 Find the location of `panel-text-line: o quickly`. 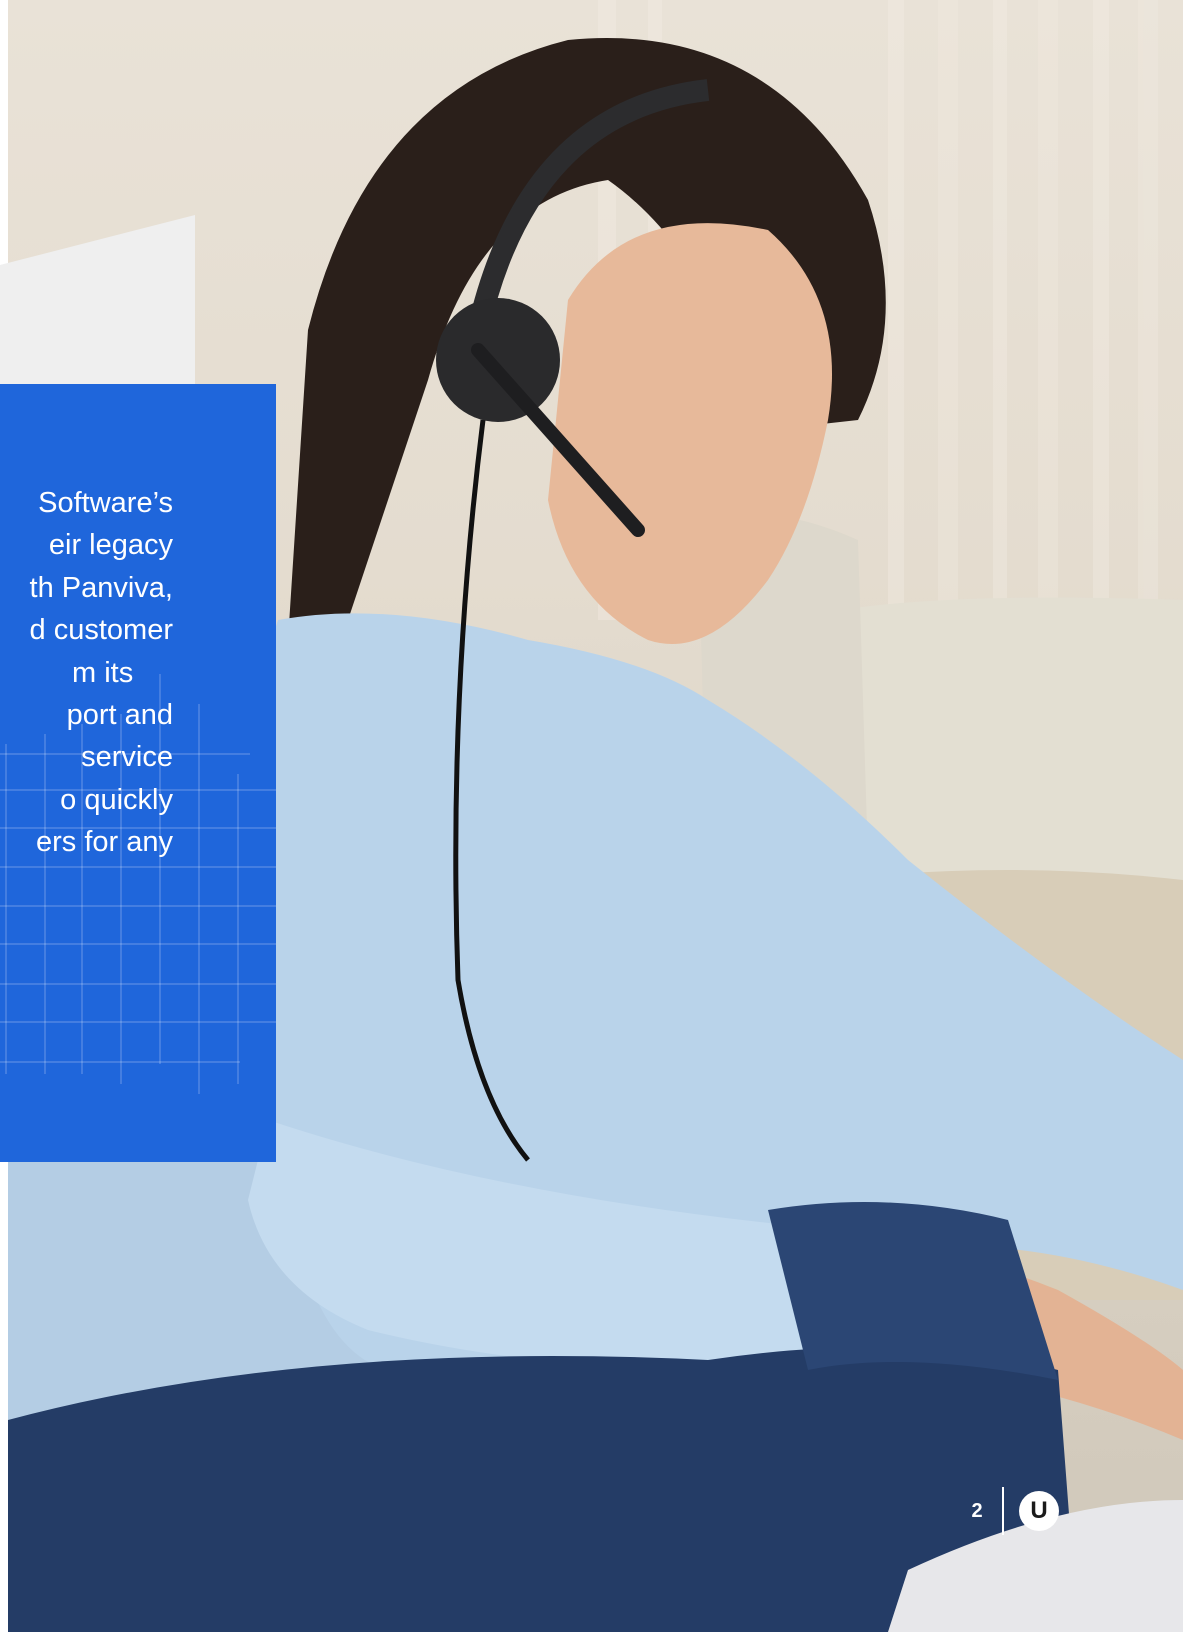

panel-text-line: o quickly is located at coordinates (116, 799).